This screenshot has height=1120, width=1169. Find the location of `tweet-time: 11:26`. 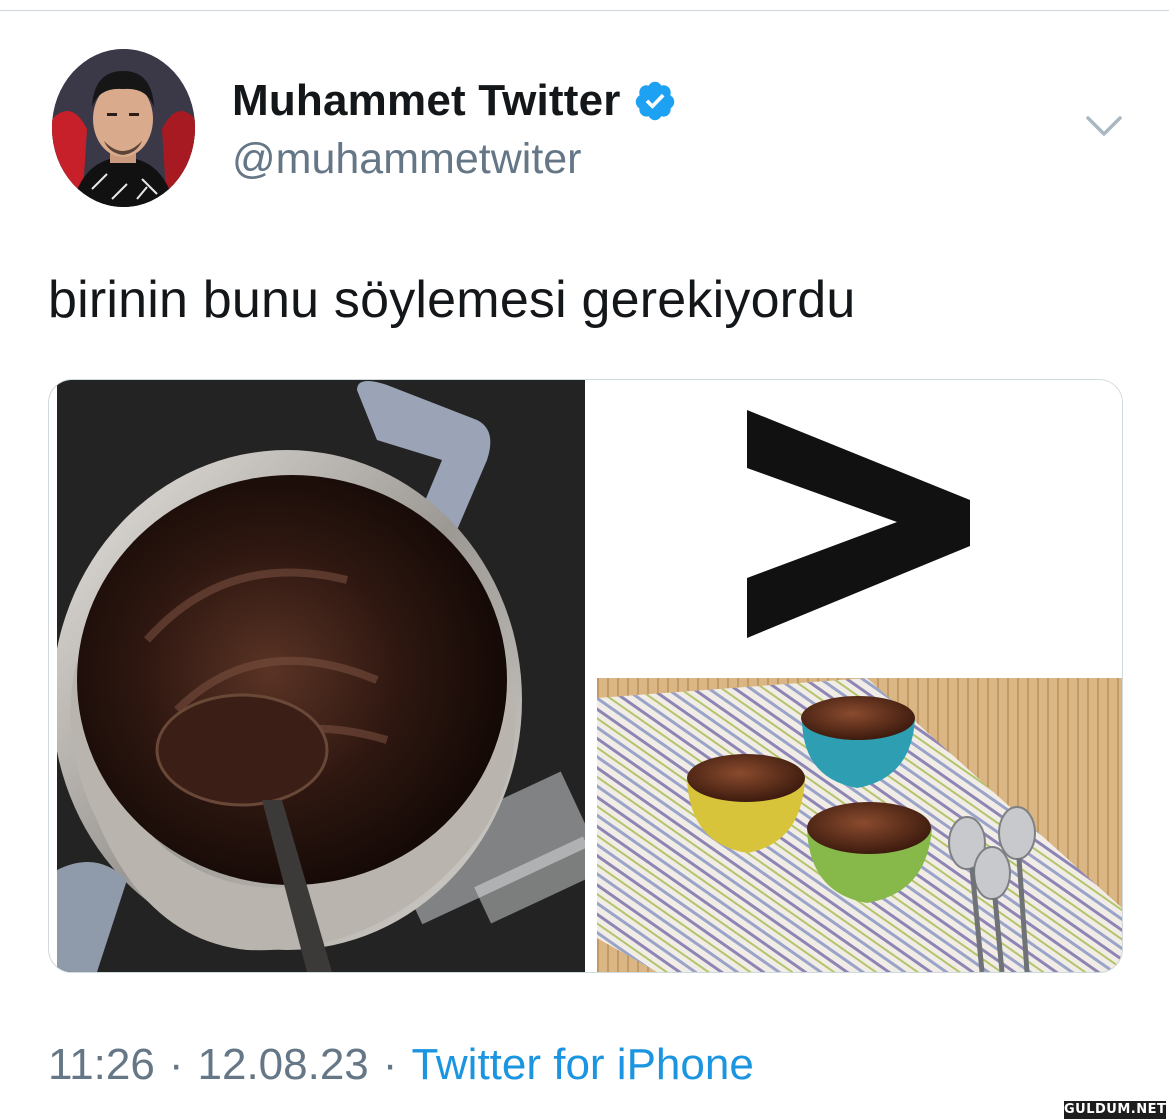

tweet-time: 11:26 is located at coordinates (101, 1065).